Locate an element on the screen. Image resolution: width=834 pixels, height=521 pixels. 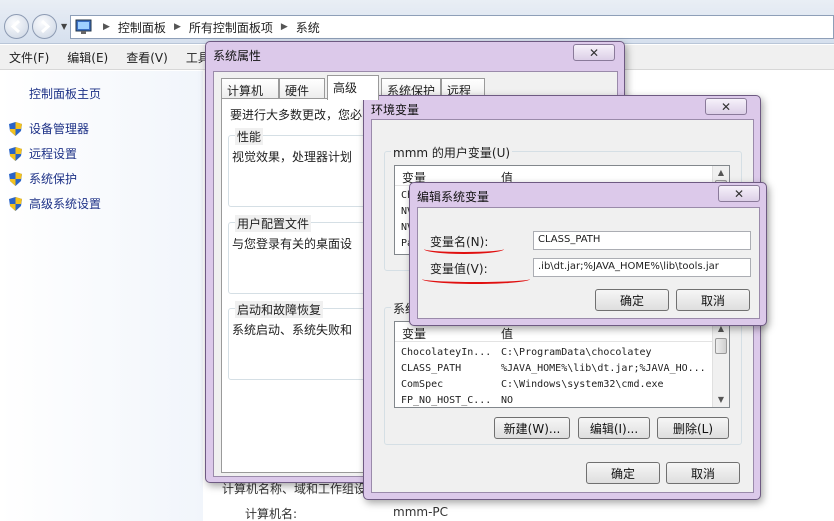
variable-name: ComSpec is located at coordinates (422, 384).